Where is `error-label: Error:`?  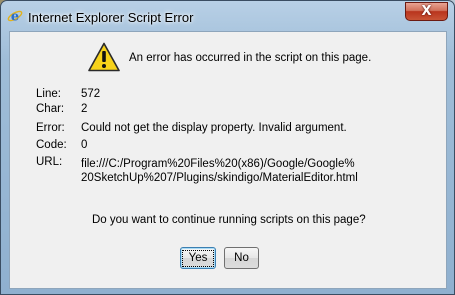
error-label: Error: is located at coordinates (50, 128).